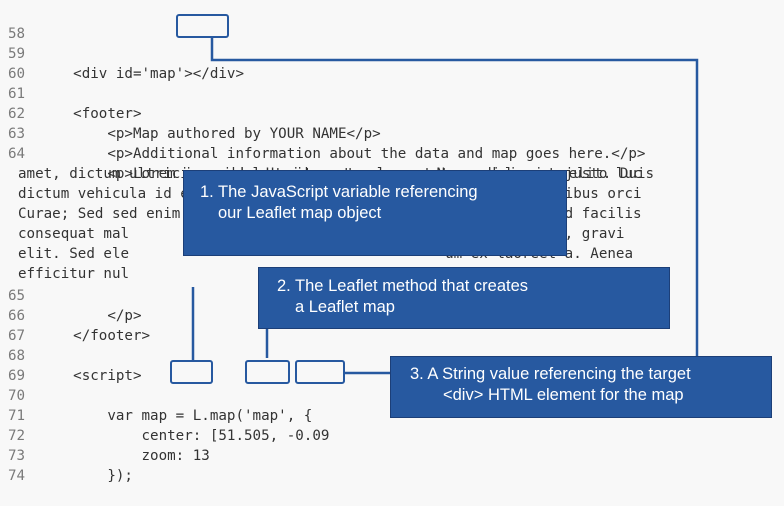 The image size is (784, 506). What do you see at coordinates (300, 213) in the screenshot?
I see `callout-line: our Leaflet map object` at bounding box center [300, 213].